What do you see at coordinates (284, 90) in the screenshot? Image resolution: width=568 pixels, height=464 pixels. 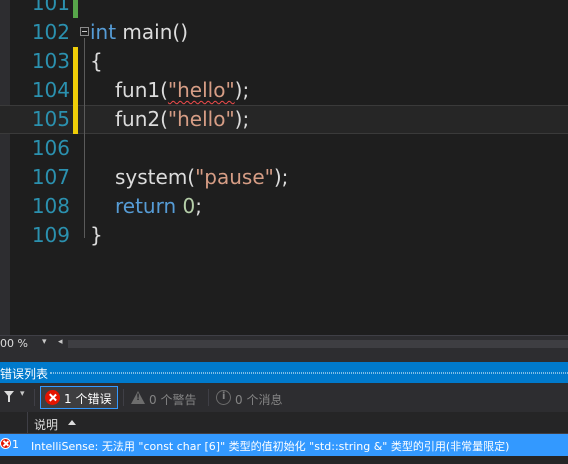 I see `code-line-104: 104 fun1("hello");` at bounding box center [284, 90].